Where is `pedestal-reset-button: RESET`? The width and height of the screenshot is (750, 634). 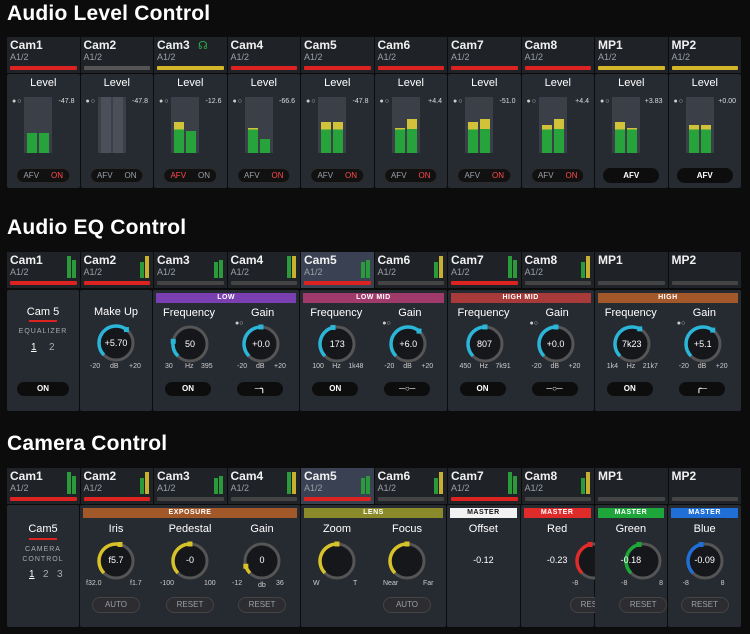 pedestal-reset-button: RESET is located at coordinates (190, 605).